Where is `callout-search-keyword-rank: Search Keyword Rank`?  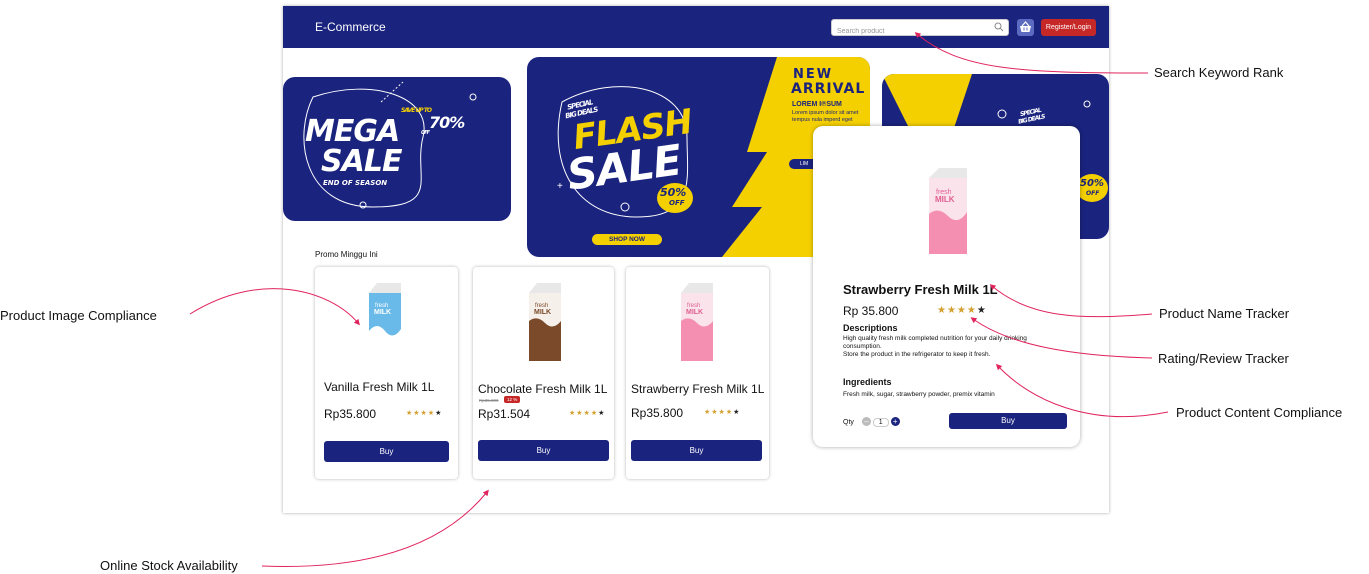 callout-search-keyword-rank: Search Keyword Rank is located at coordinates (1219, 72).